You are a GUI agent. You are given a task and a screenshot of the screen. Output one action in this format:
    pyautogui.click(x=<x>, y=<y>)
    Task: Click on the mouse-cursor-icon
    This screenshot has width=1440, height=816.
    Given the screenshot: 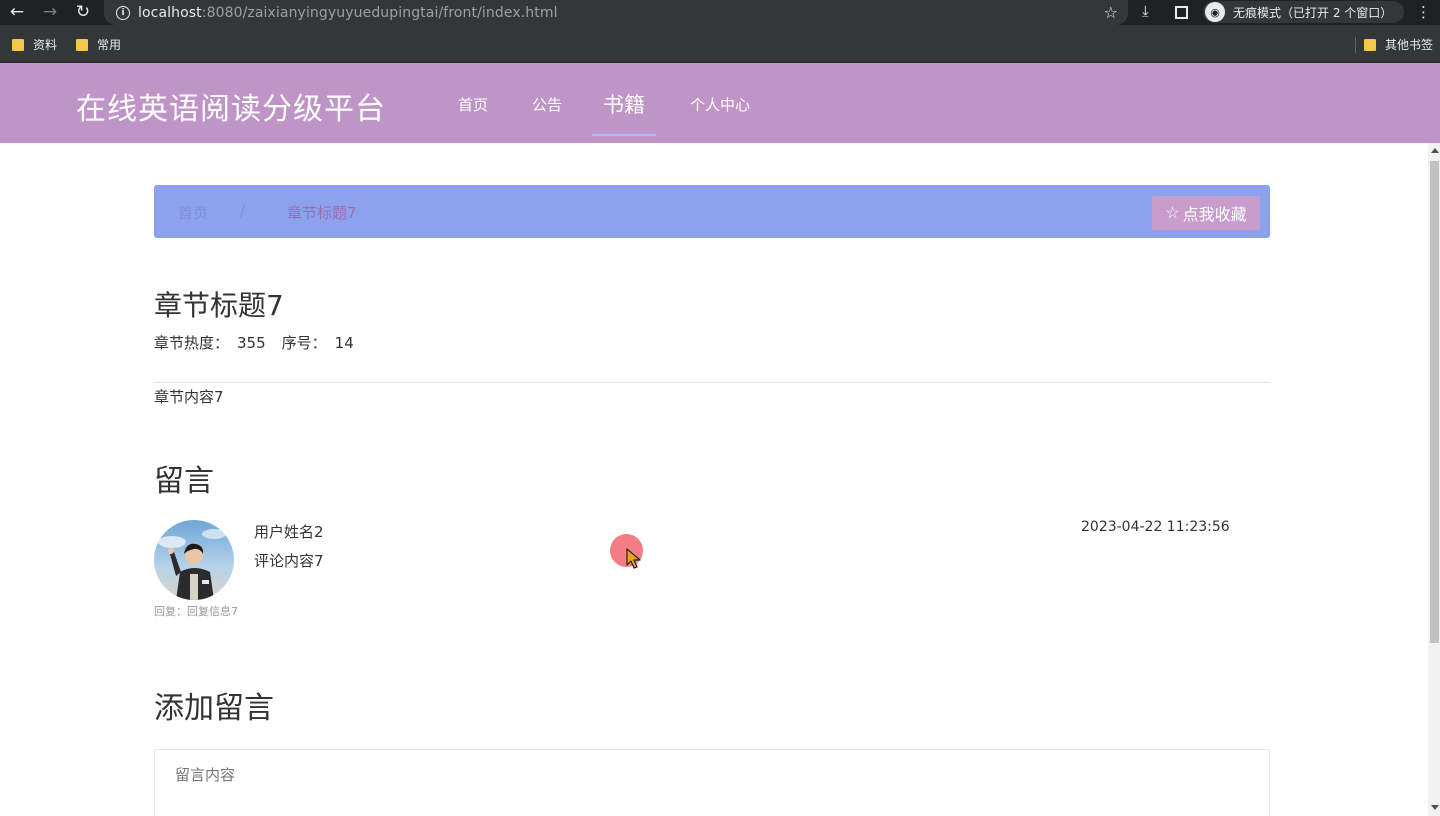 What is the action you would take?
    pyautogui.click(x=633, y=558)
    